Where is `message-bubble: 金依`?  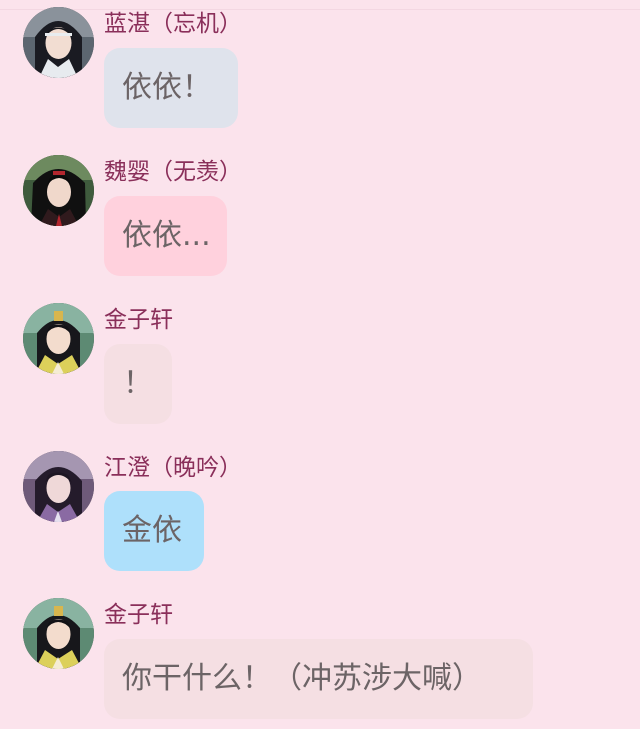 message-bubble: 金依 is located at coordinates (154, 531).